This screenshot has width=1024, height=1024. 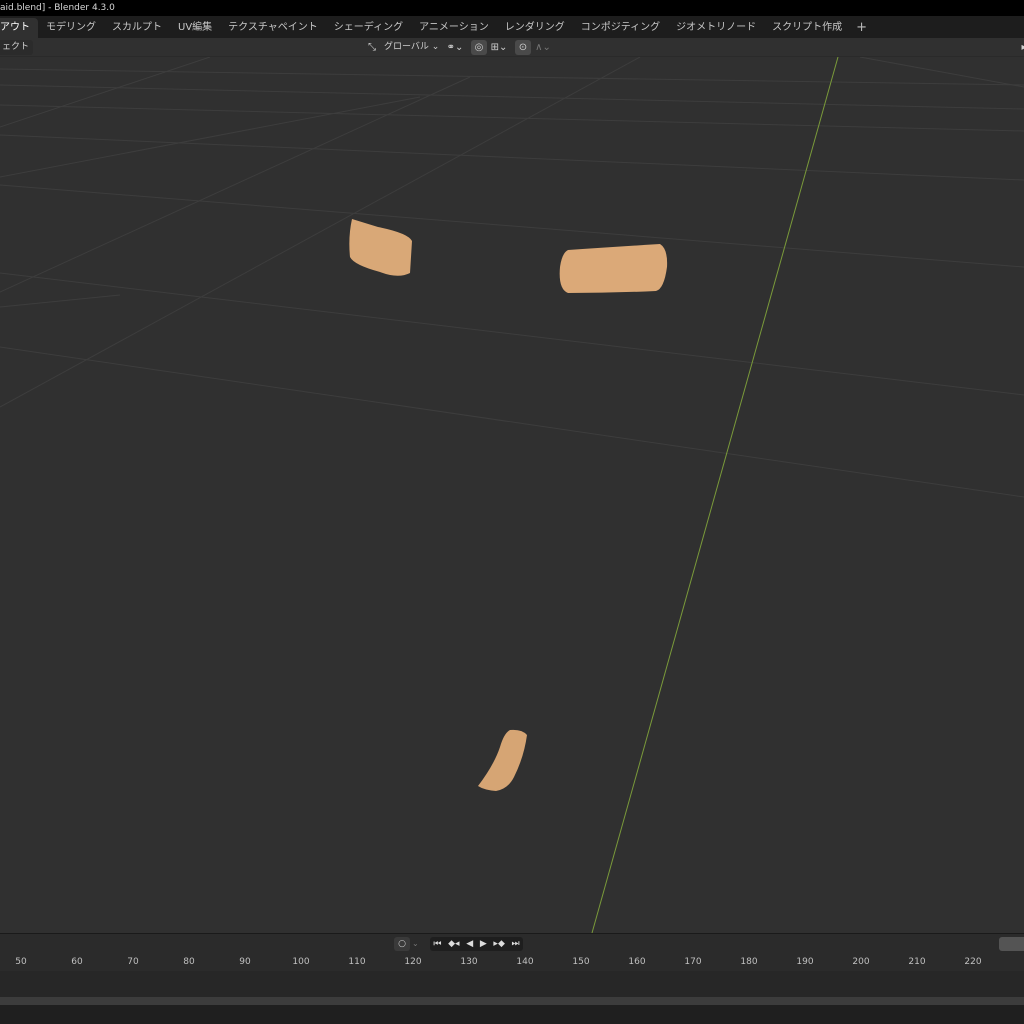 What do you see at coordinates (512, 1014) in the screenshot?
I see `status-bar` at bounding box center [512, 1014].